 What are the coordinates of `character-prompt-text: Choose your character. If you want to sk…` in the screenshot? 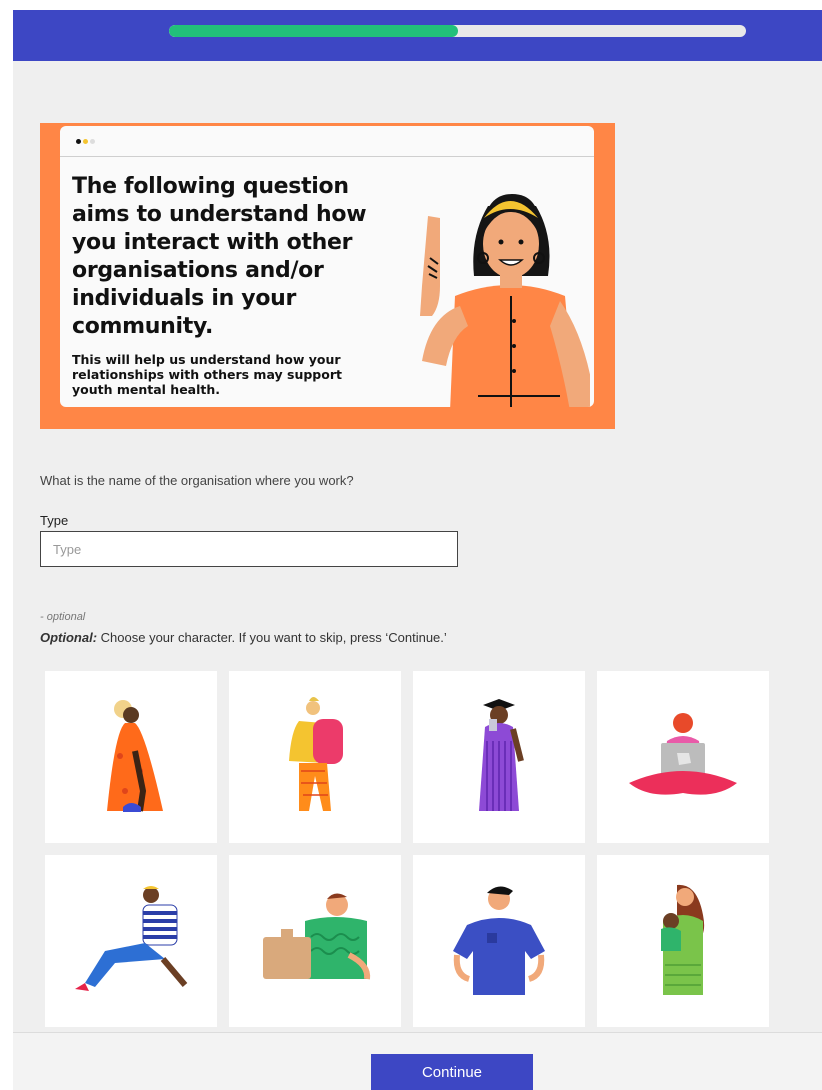 It's located at (272, 637).